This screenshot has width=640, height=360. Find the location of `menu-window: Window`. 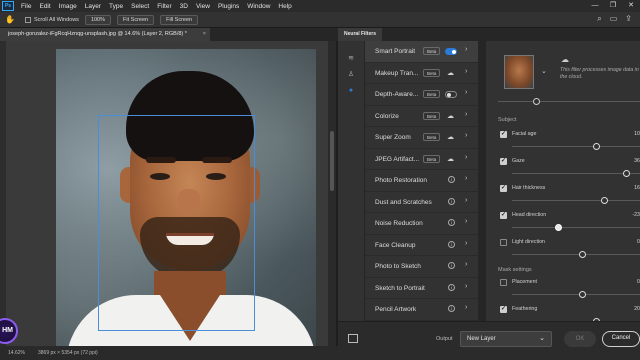

menu-window: Window is located at coordinates (258, 6).